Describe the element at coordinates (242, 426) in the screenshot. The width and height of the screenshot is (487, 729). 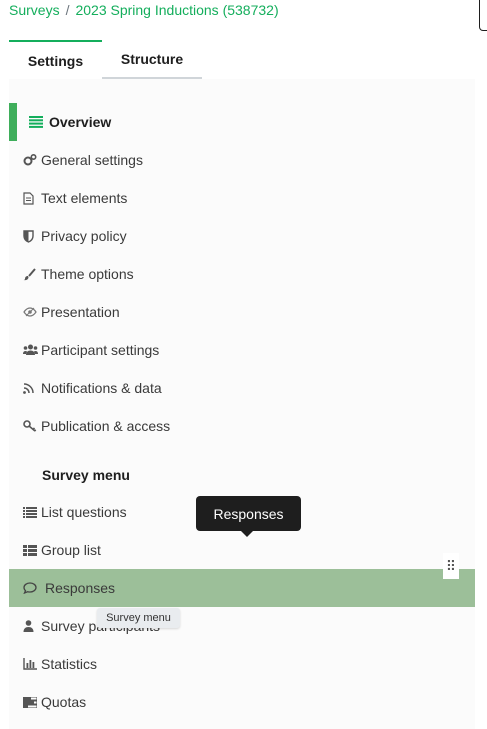
I see `menu-item-publication-access: Publication & access` at that location.